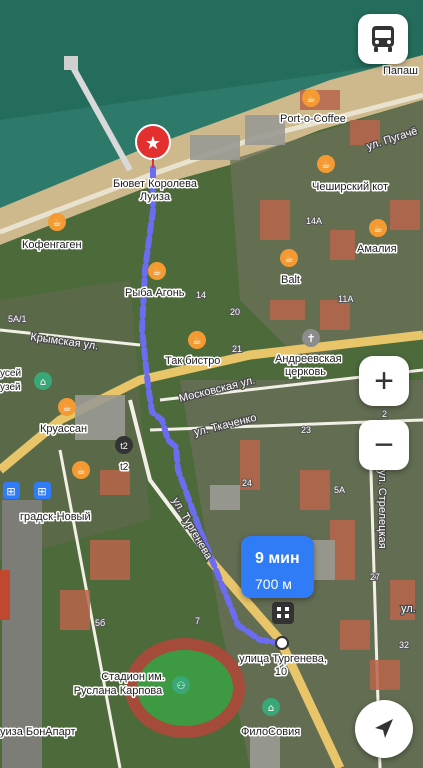 Image resolution: width=423 pixels, height=768 pixels. Describe the element at coordinates (305, 372) in the screenshot. I see `poi-label: церковь` at that location.